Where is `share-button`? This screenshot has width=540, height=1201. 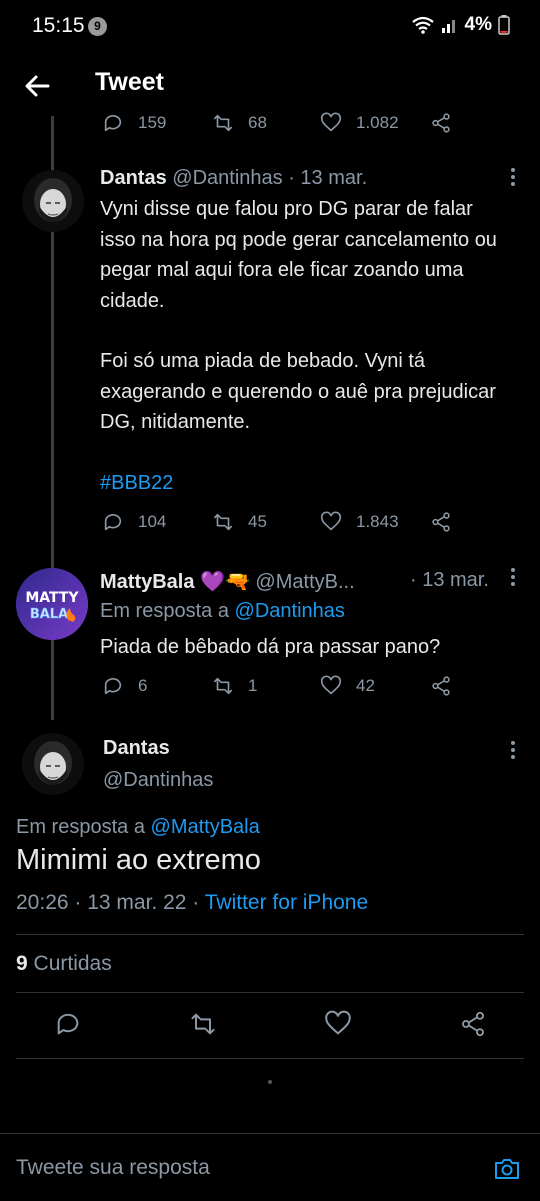
share-button is located at coordinates (473, 1026).